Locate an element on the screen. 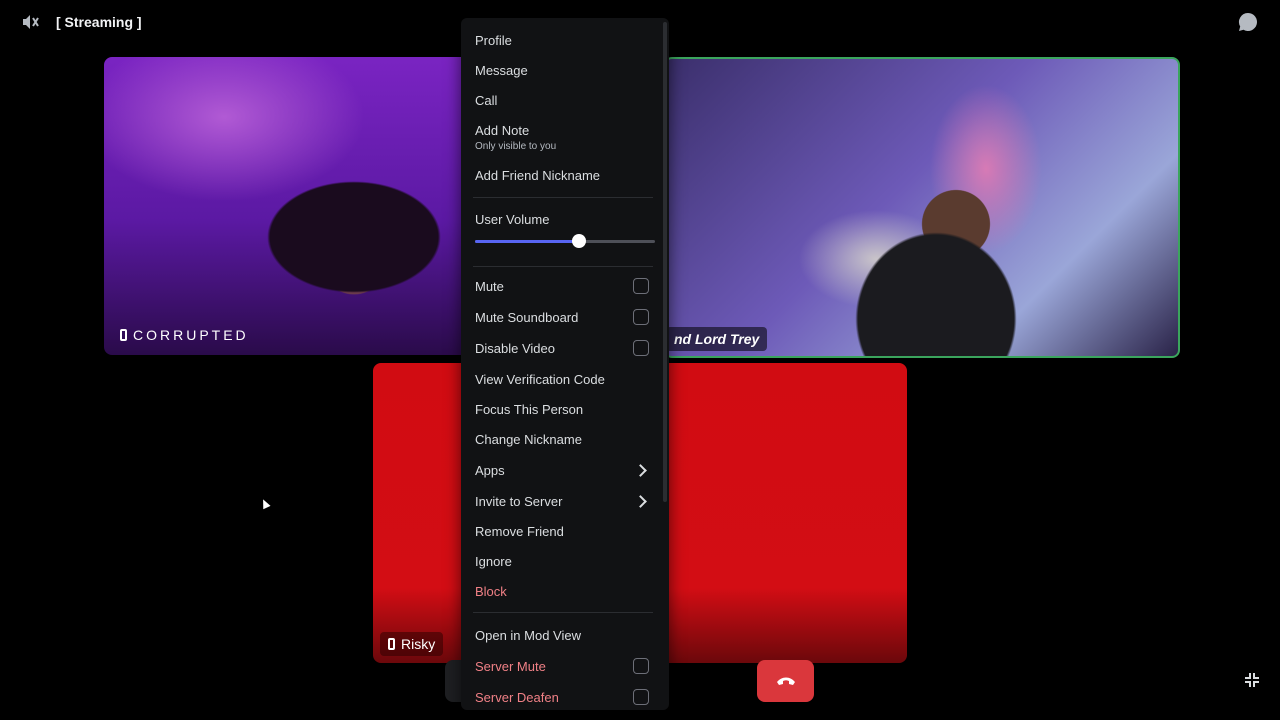 This screenshot has width=1280, height=720. name-tag: CORRUPTED is located at coordinates (184, 335).